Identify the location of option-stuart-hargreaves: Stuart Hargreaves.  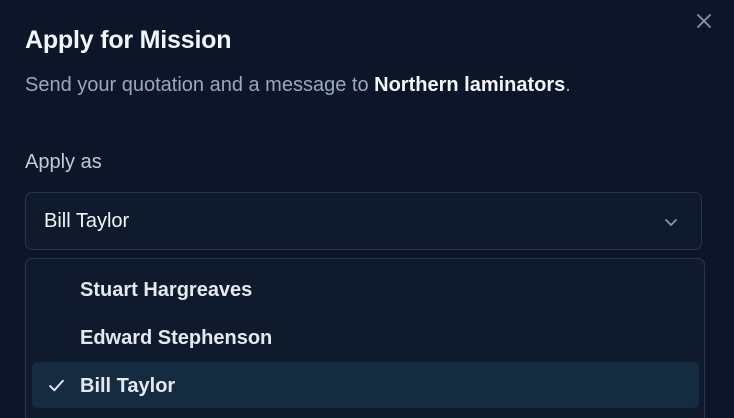
(365, 289).